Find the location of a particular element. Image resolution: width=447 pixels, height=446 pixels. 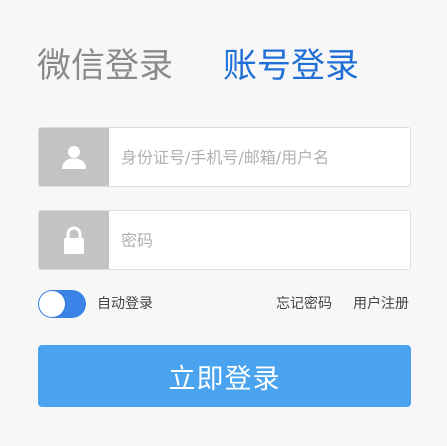

user-icon-box is located at coordinates (74, 157).